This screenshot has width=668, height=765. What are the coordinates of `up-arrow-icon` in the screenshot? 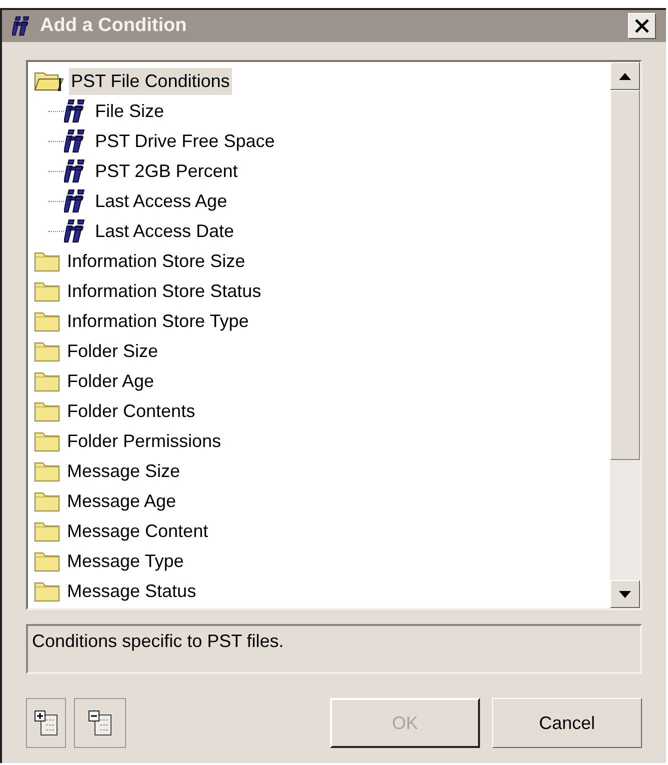 It's located at (625, 76).